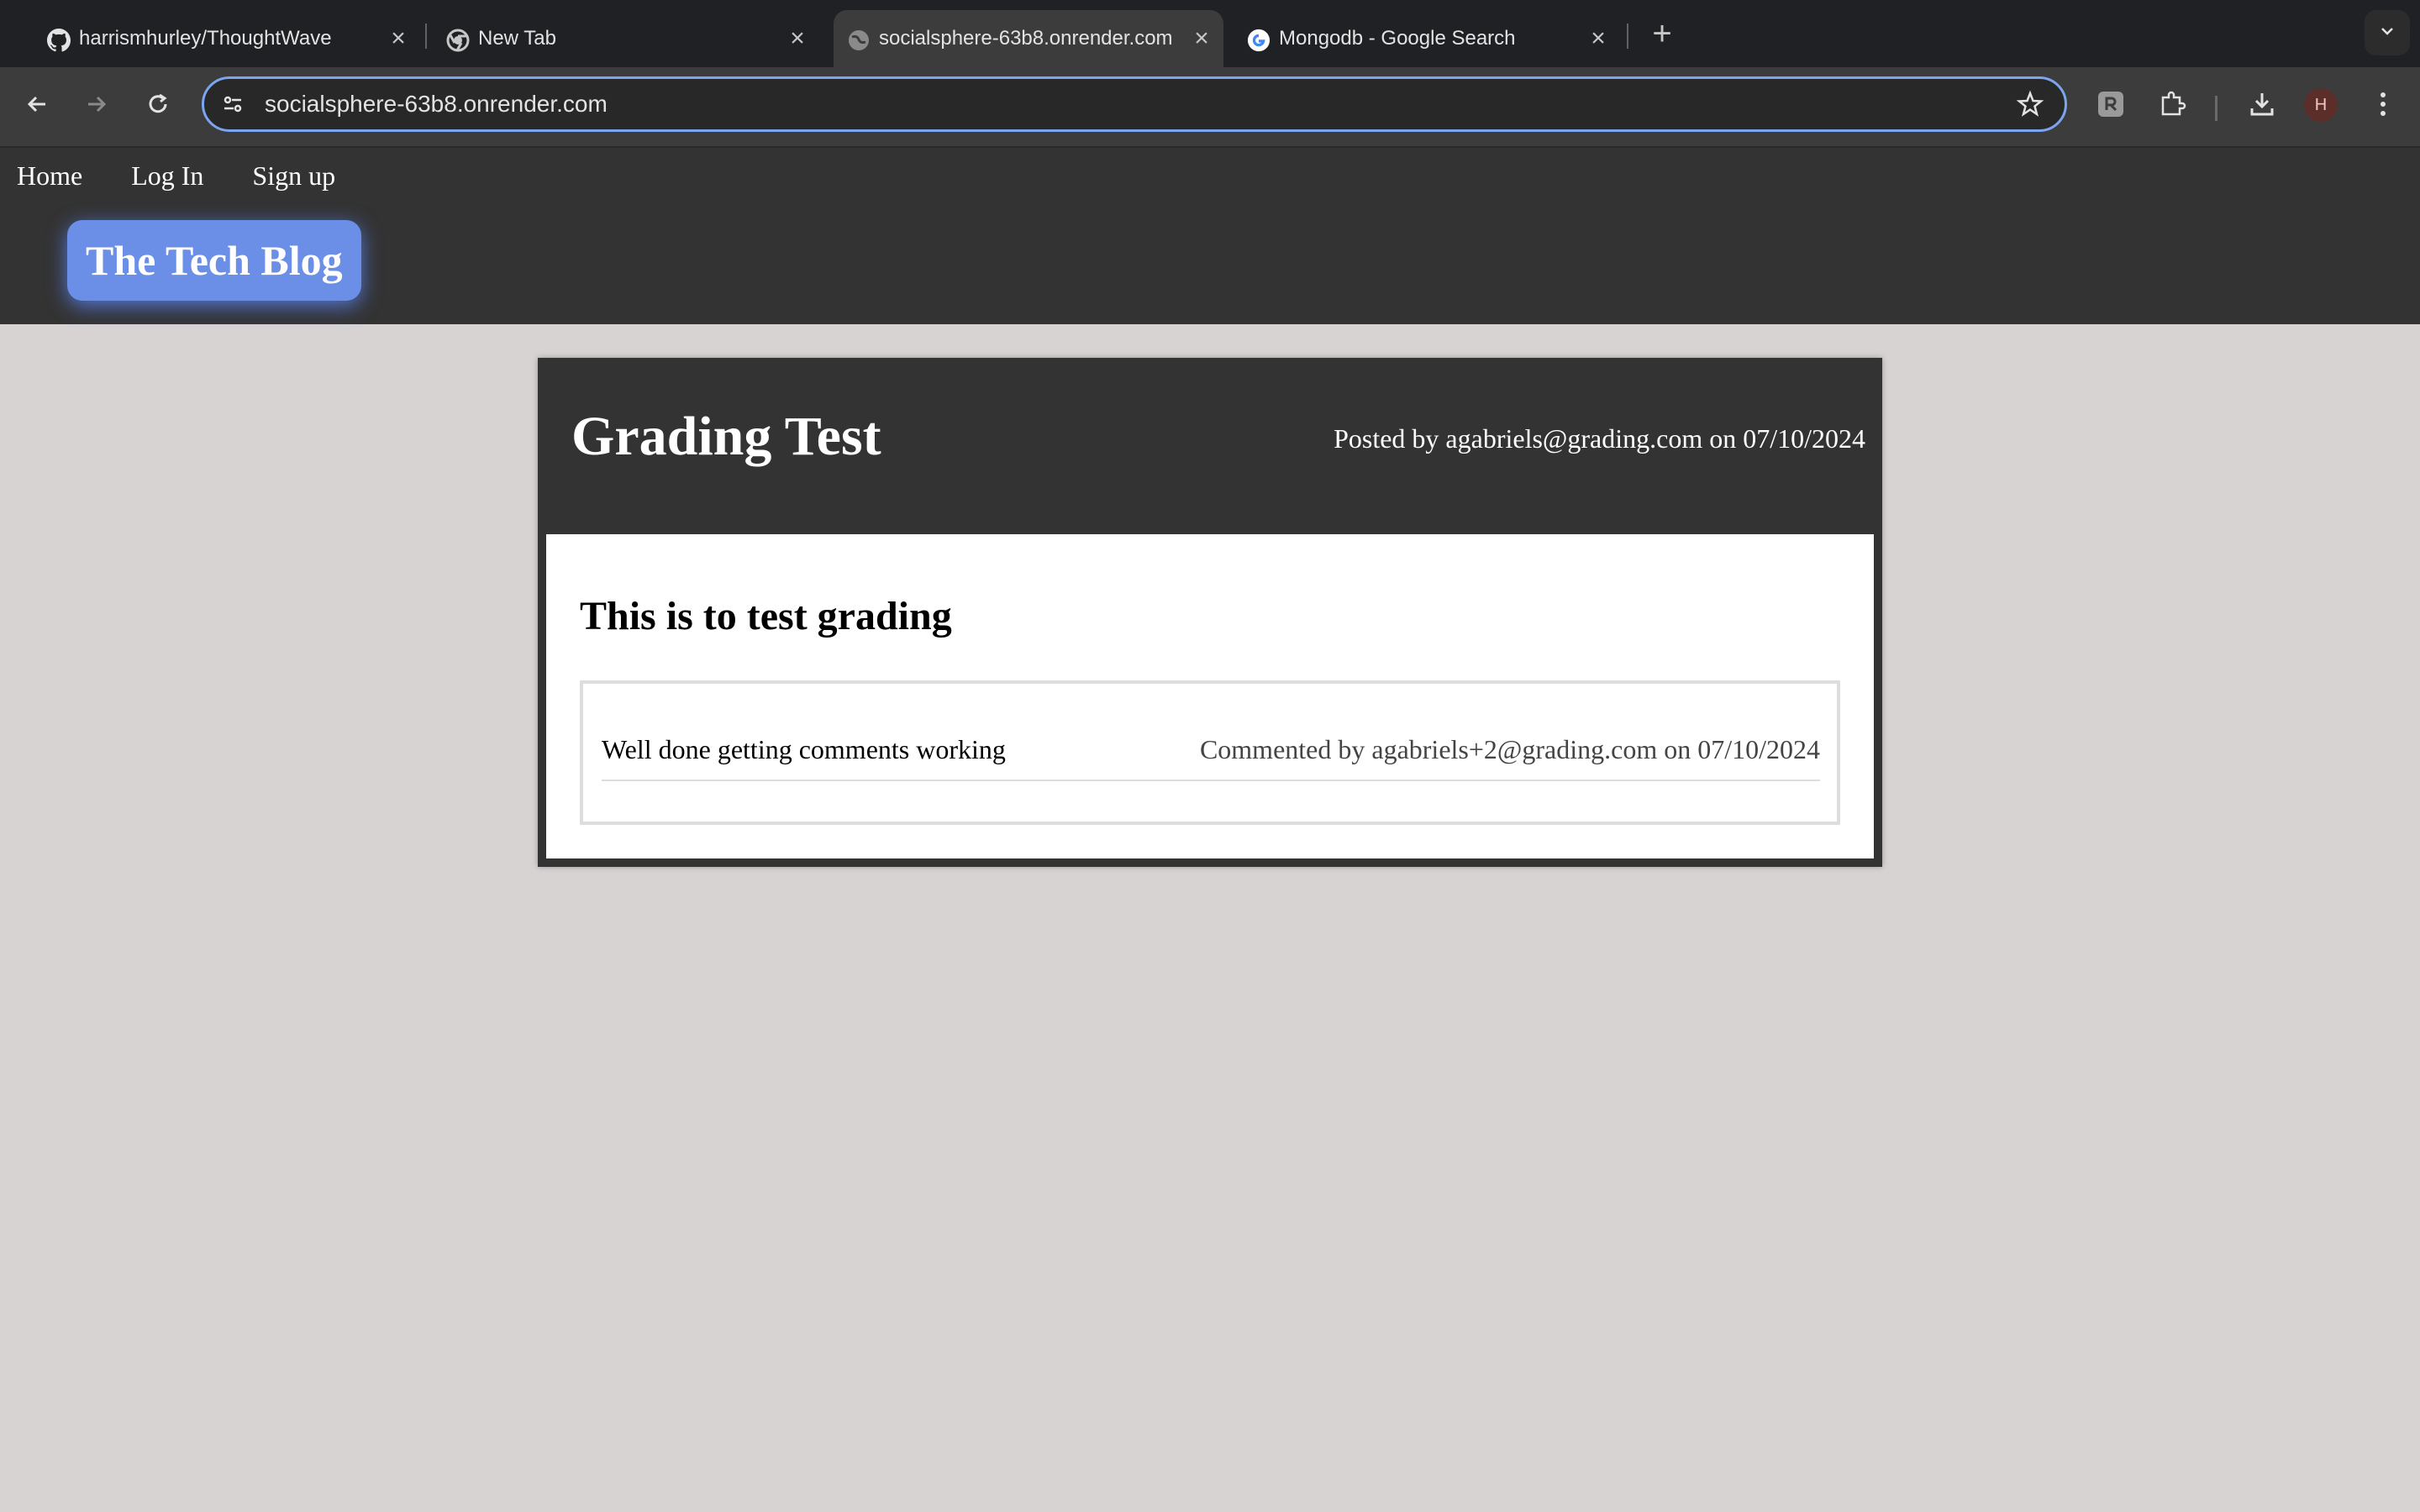 Image resolution: width=2420 pixels, height=1512 pixels. I want to click on tab-title: harrismhurley/ThoughtWave, so click(206, 38).